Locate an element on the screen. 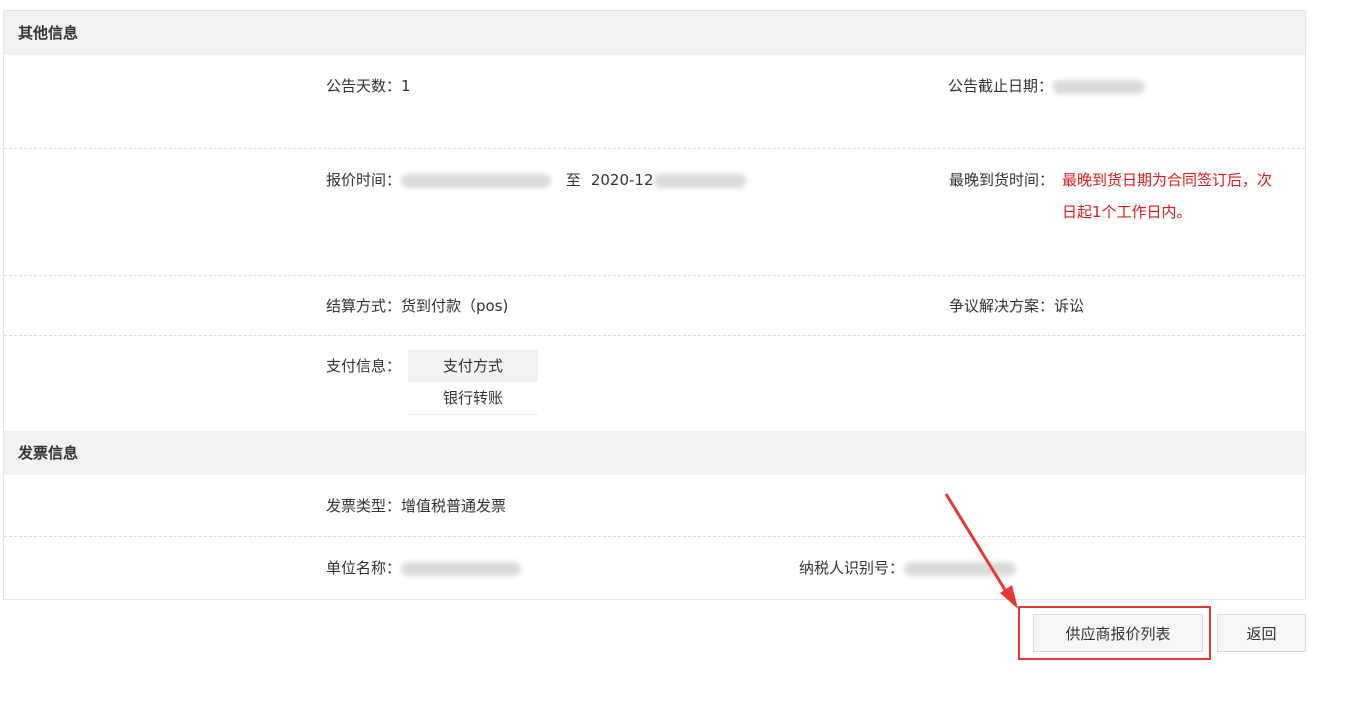 This screenshot has height=709, width=1361. annotation-arrow-icon is located at coordinates (981, 551).